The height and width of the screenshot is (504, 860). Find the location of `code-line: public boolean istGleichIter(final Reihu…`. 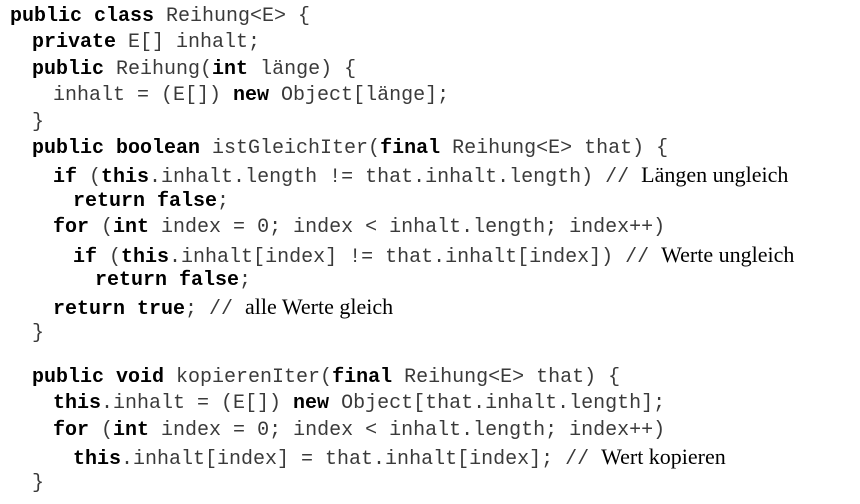

code-line: public boolean istGleichIter(final Reihu… is located at coordinates (432, 149).